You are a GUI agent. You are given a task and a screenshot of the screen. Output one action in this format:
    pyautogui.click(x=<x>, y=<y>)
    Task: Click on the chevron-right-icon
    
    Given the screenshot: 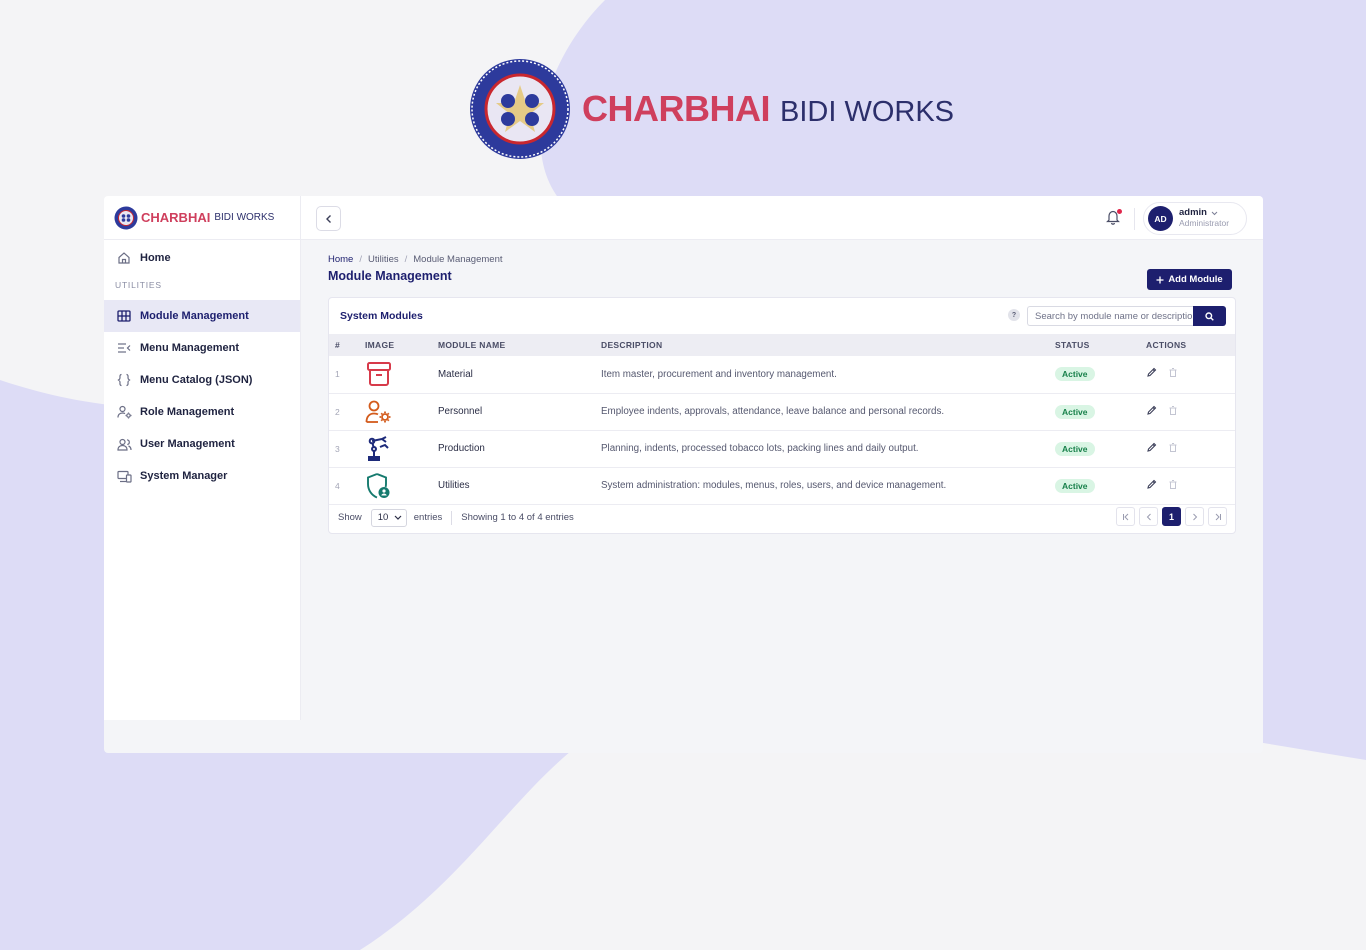 What is the action you would take?
    pyautogui.click(x=1194, y=516)
    